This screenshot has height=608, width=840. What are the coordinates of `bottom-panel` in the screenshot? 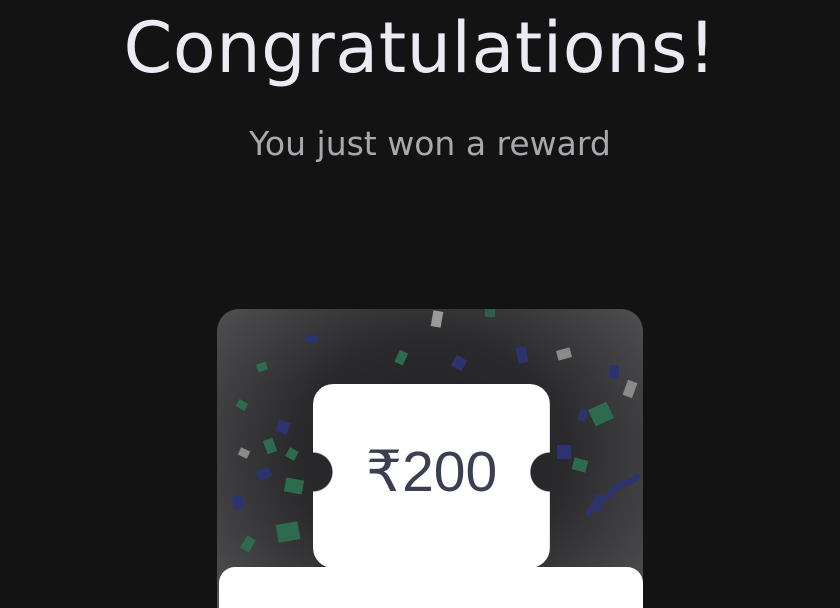 It's located at (431, 587).